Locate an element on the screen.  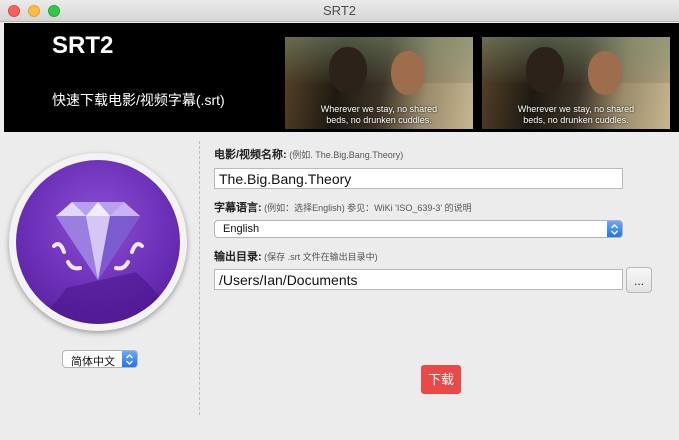
diamond-icon is located at coordinates (98, 242).